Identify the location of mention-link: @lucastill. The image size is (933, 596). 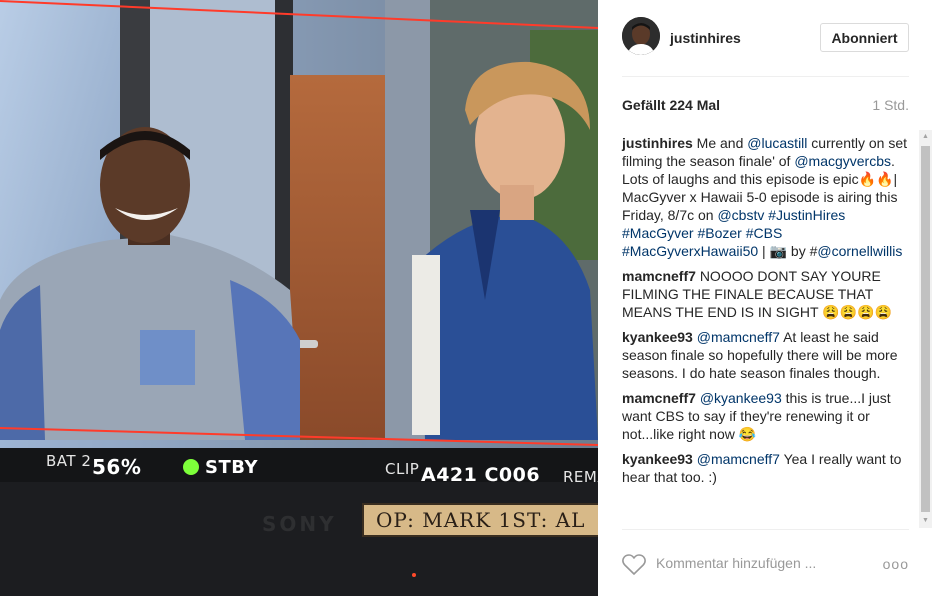
(777, 143).